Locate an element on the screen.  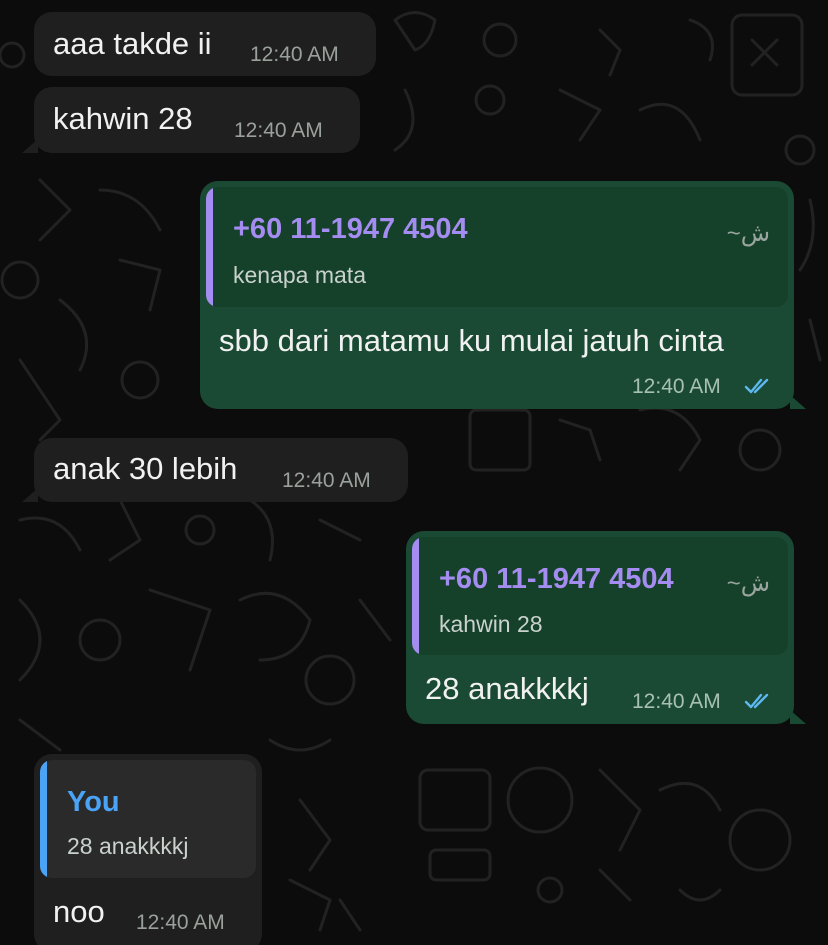
message-text: 28 anakkkkj is located at coordinates (507, 688).